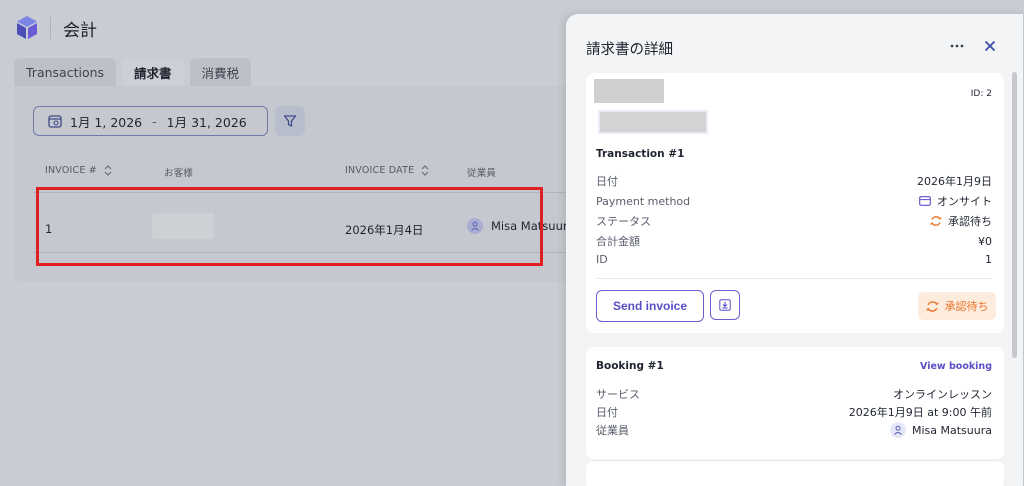  What do you see at coordinates (794, 221) in the screenshot?
I see `field-status: ステータス 承認待ち` at bounding box center [794, 221].